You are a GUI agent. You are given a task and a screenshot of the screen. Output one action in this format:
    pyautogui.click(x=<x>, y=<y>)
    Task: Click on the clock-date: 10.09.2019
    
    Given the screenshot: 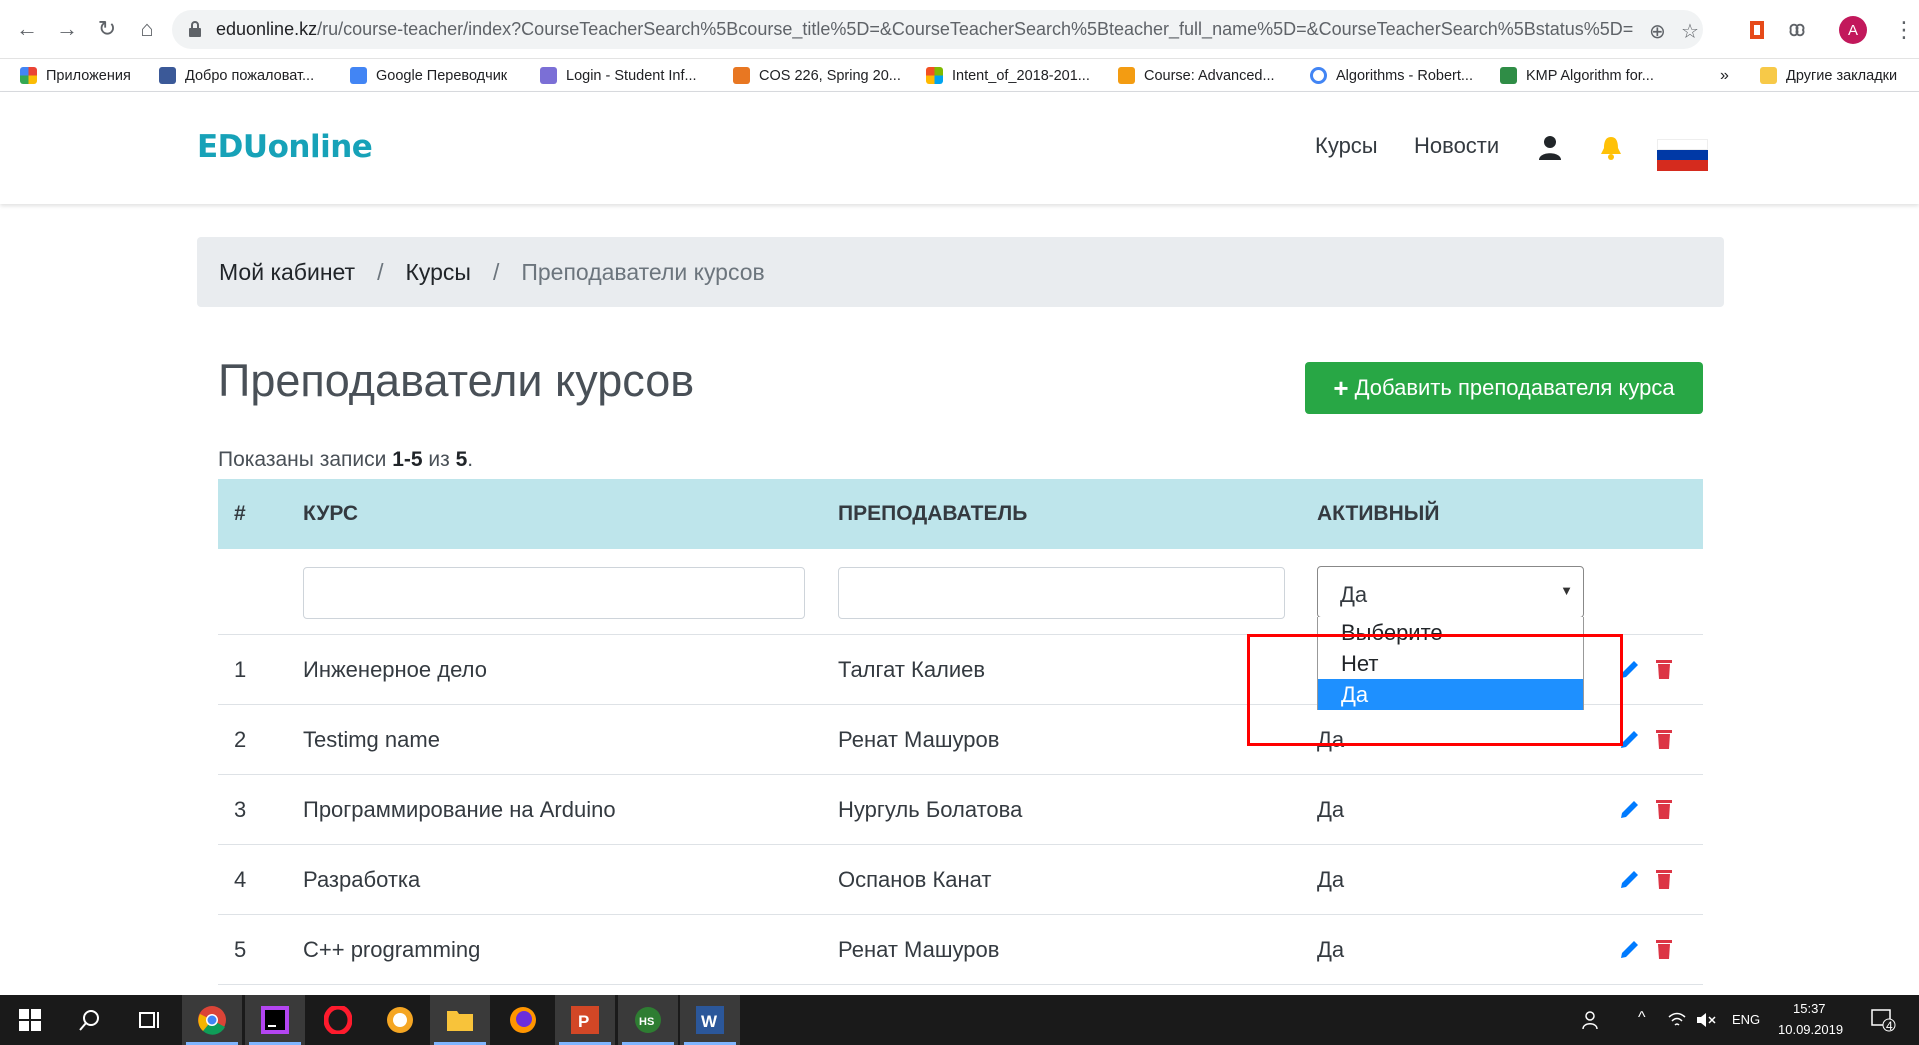 What is the action you would take?
    pyautogui.click(x=1810, y=1029)
    